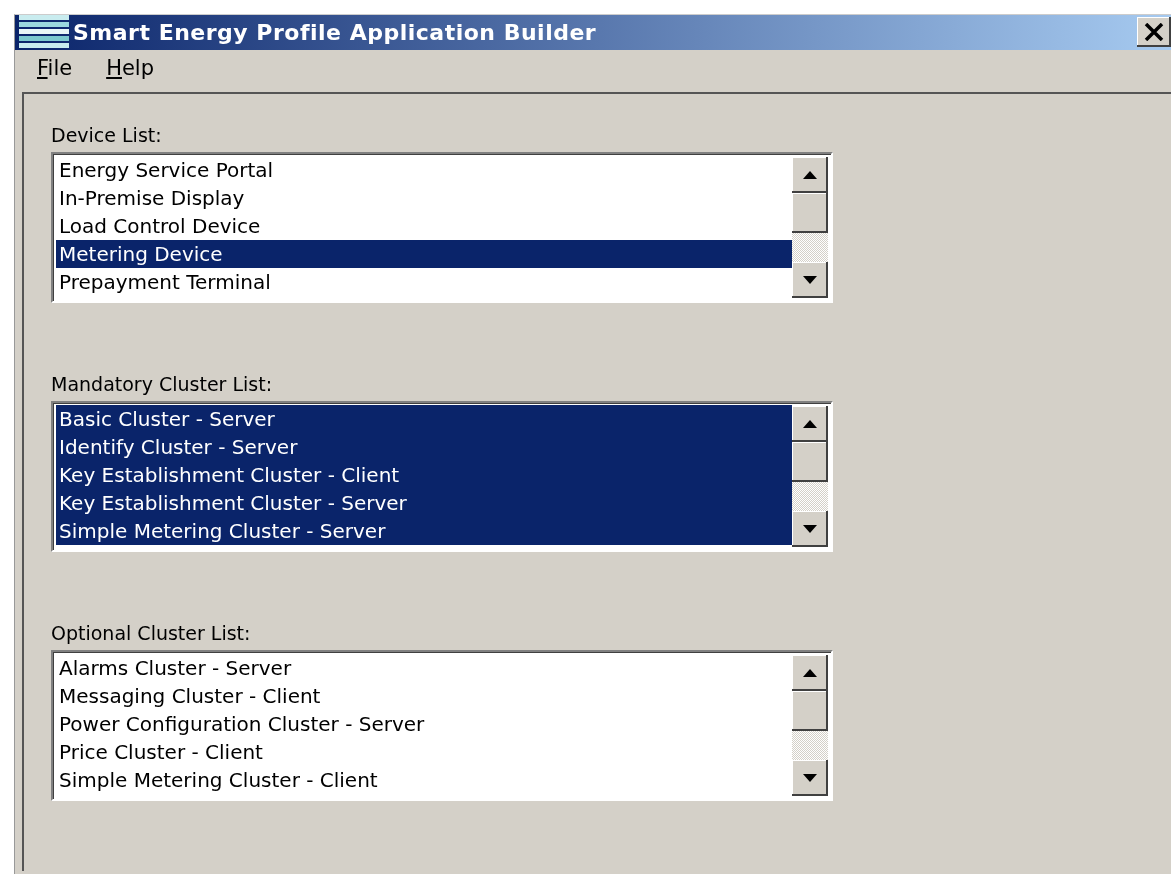 This screenshot has height=874, width=1171. What do you see at coordinates (151, 634) in the screenshot?
I see `list-label: Optional Cluster List:` at bounding box center [151, 634].